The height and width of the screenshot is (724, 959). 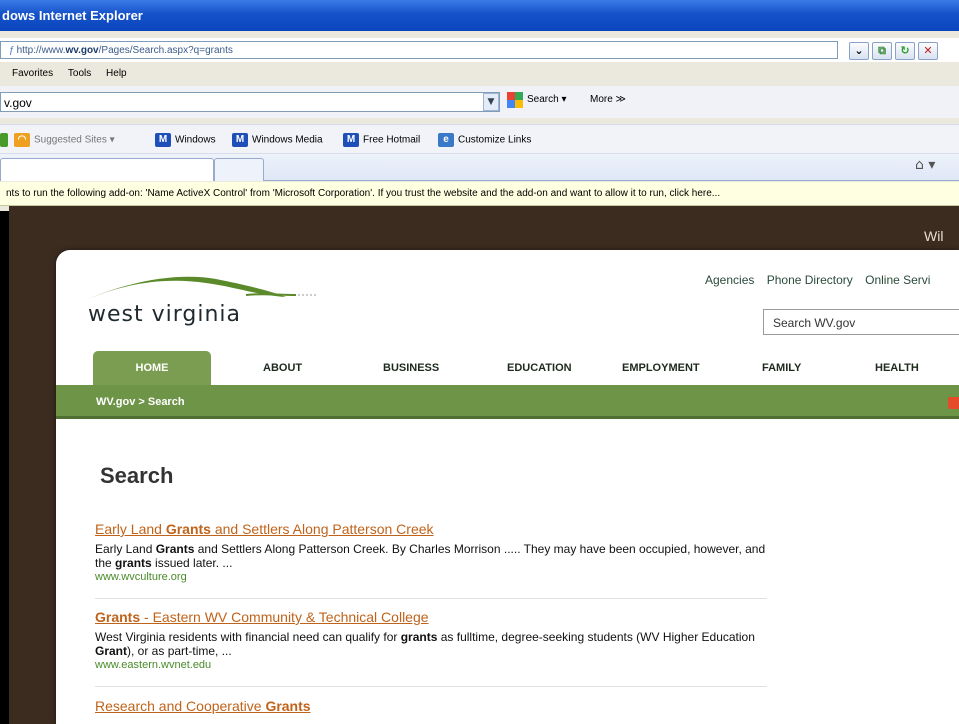 What do you see at coordinates (41, 50) in the screenshot?
I see `address-prefix: http://www.` at bounding box center [41, 50].